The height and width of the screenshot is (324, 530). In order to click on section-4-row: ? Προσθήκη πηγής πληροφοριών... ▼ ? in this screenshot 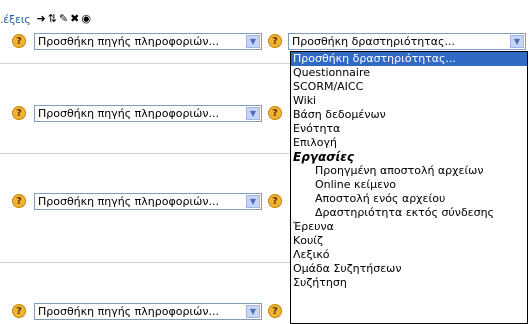, I will do `click(147, 311)`.